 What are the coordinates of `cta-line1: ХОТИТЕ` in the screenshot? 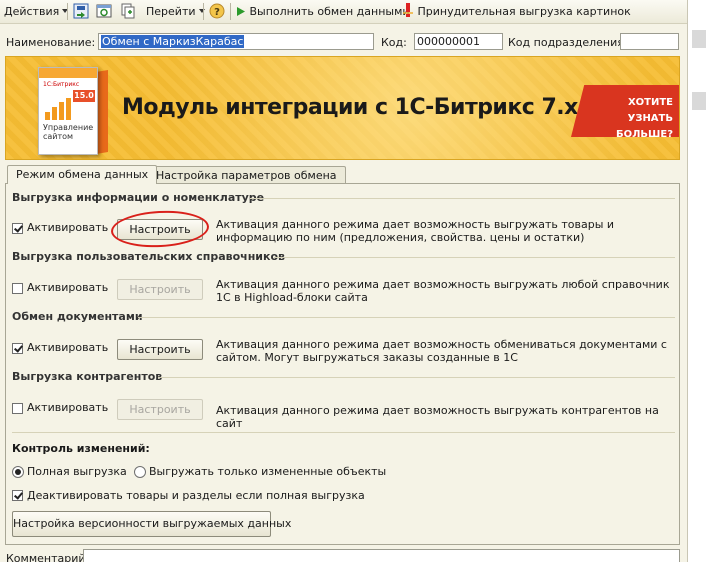 It's located at (650, 102).